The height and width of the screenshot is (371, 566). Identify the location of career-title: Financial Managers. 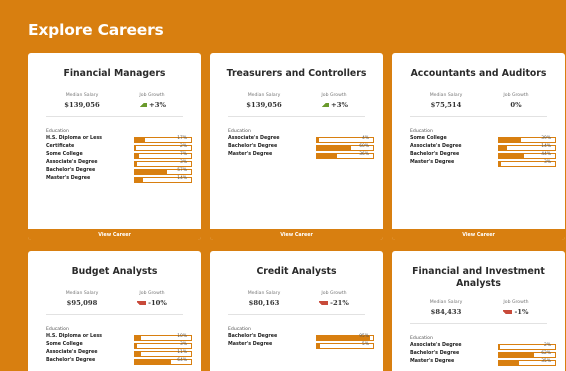
(114, 74).